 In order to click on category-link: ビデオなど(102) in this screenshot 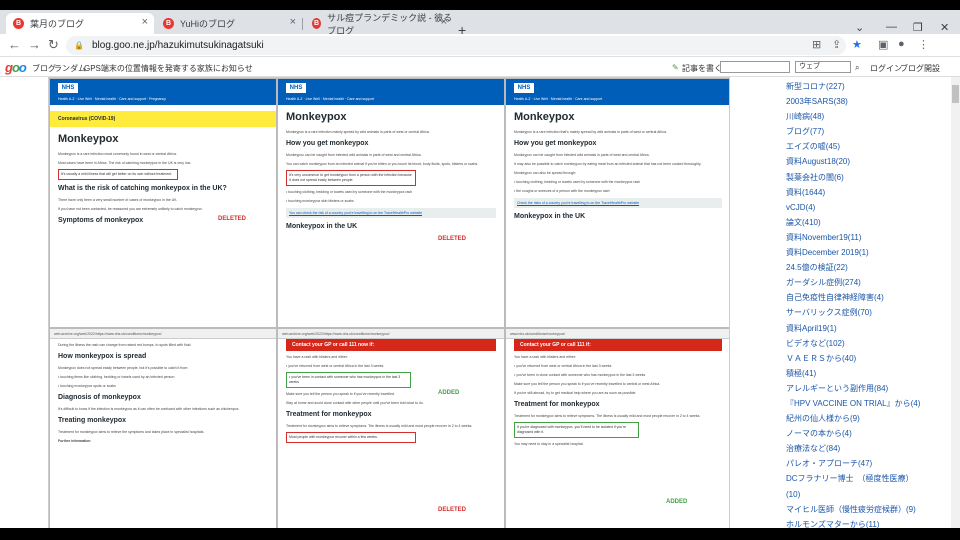, I will do `click(866, 343)`.